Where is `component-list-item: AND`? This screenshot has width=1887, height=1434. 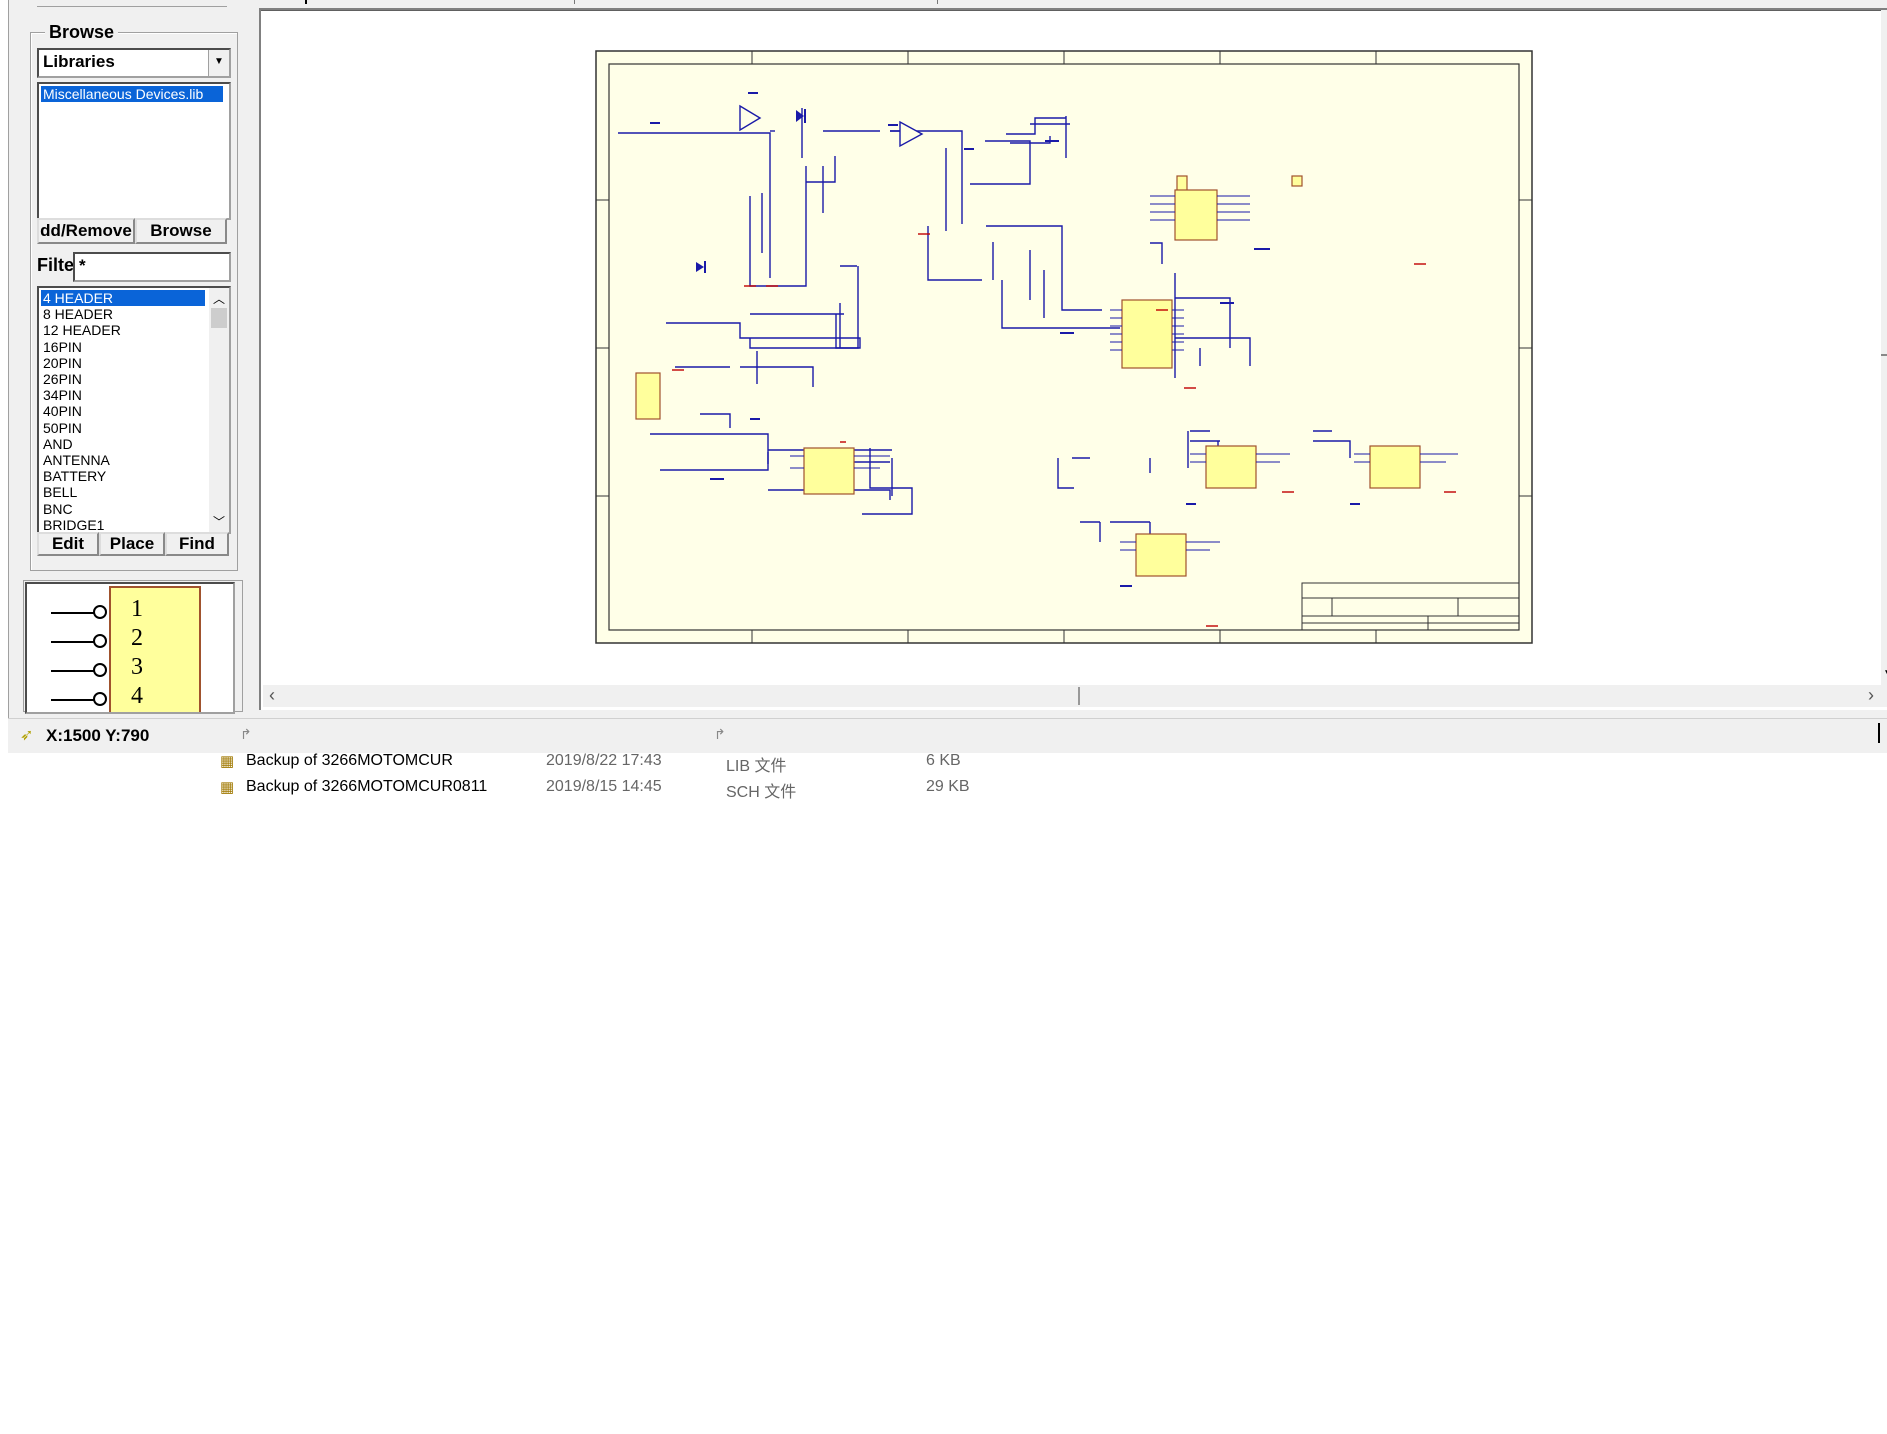 component-list-item: AND is located at coordinates (123, 444).